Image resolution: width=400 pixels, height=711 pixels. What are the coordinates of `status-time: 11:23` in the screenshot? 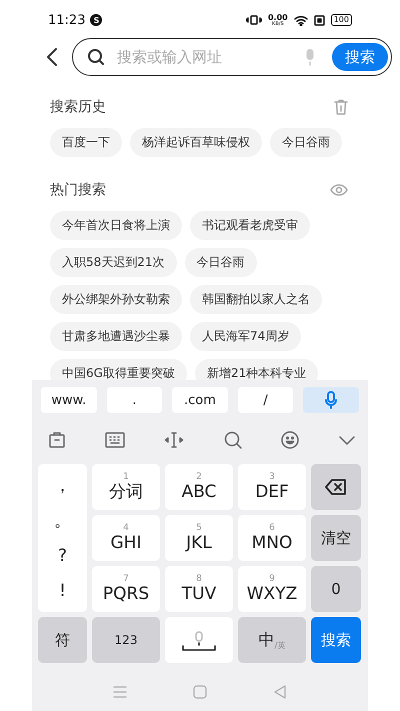 It's located at (67, 20).